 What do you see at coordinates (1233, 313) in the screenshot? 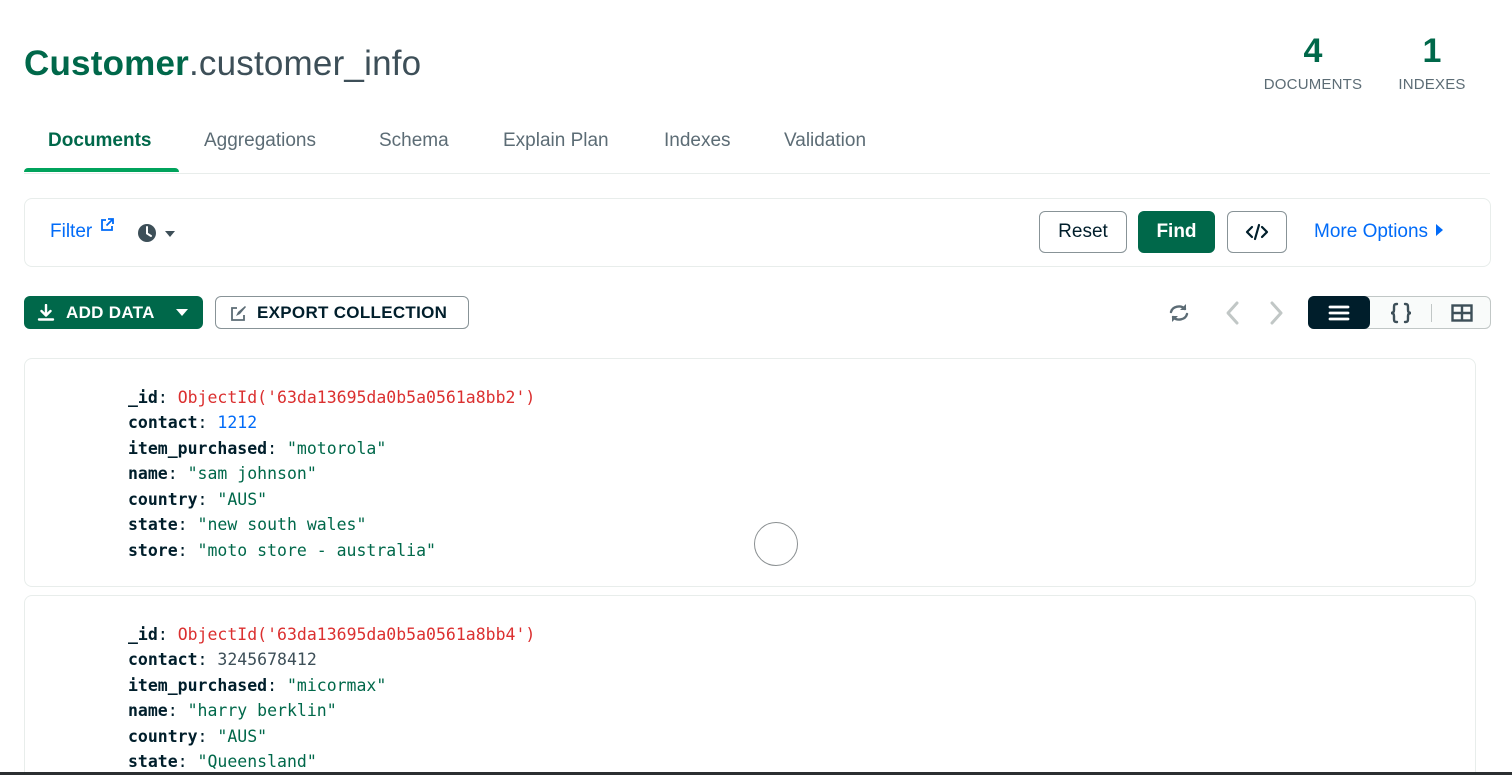
I see `chevron-left-icon` at bounding box center [1233, 313].